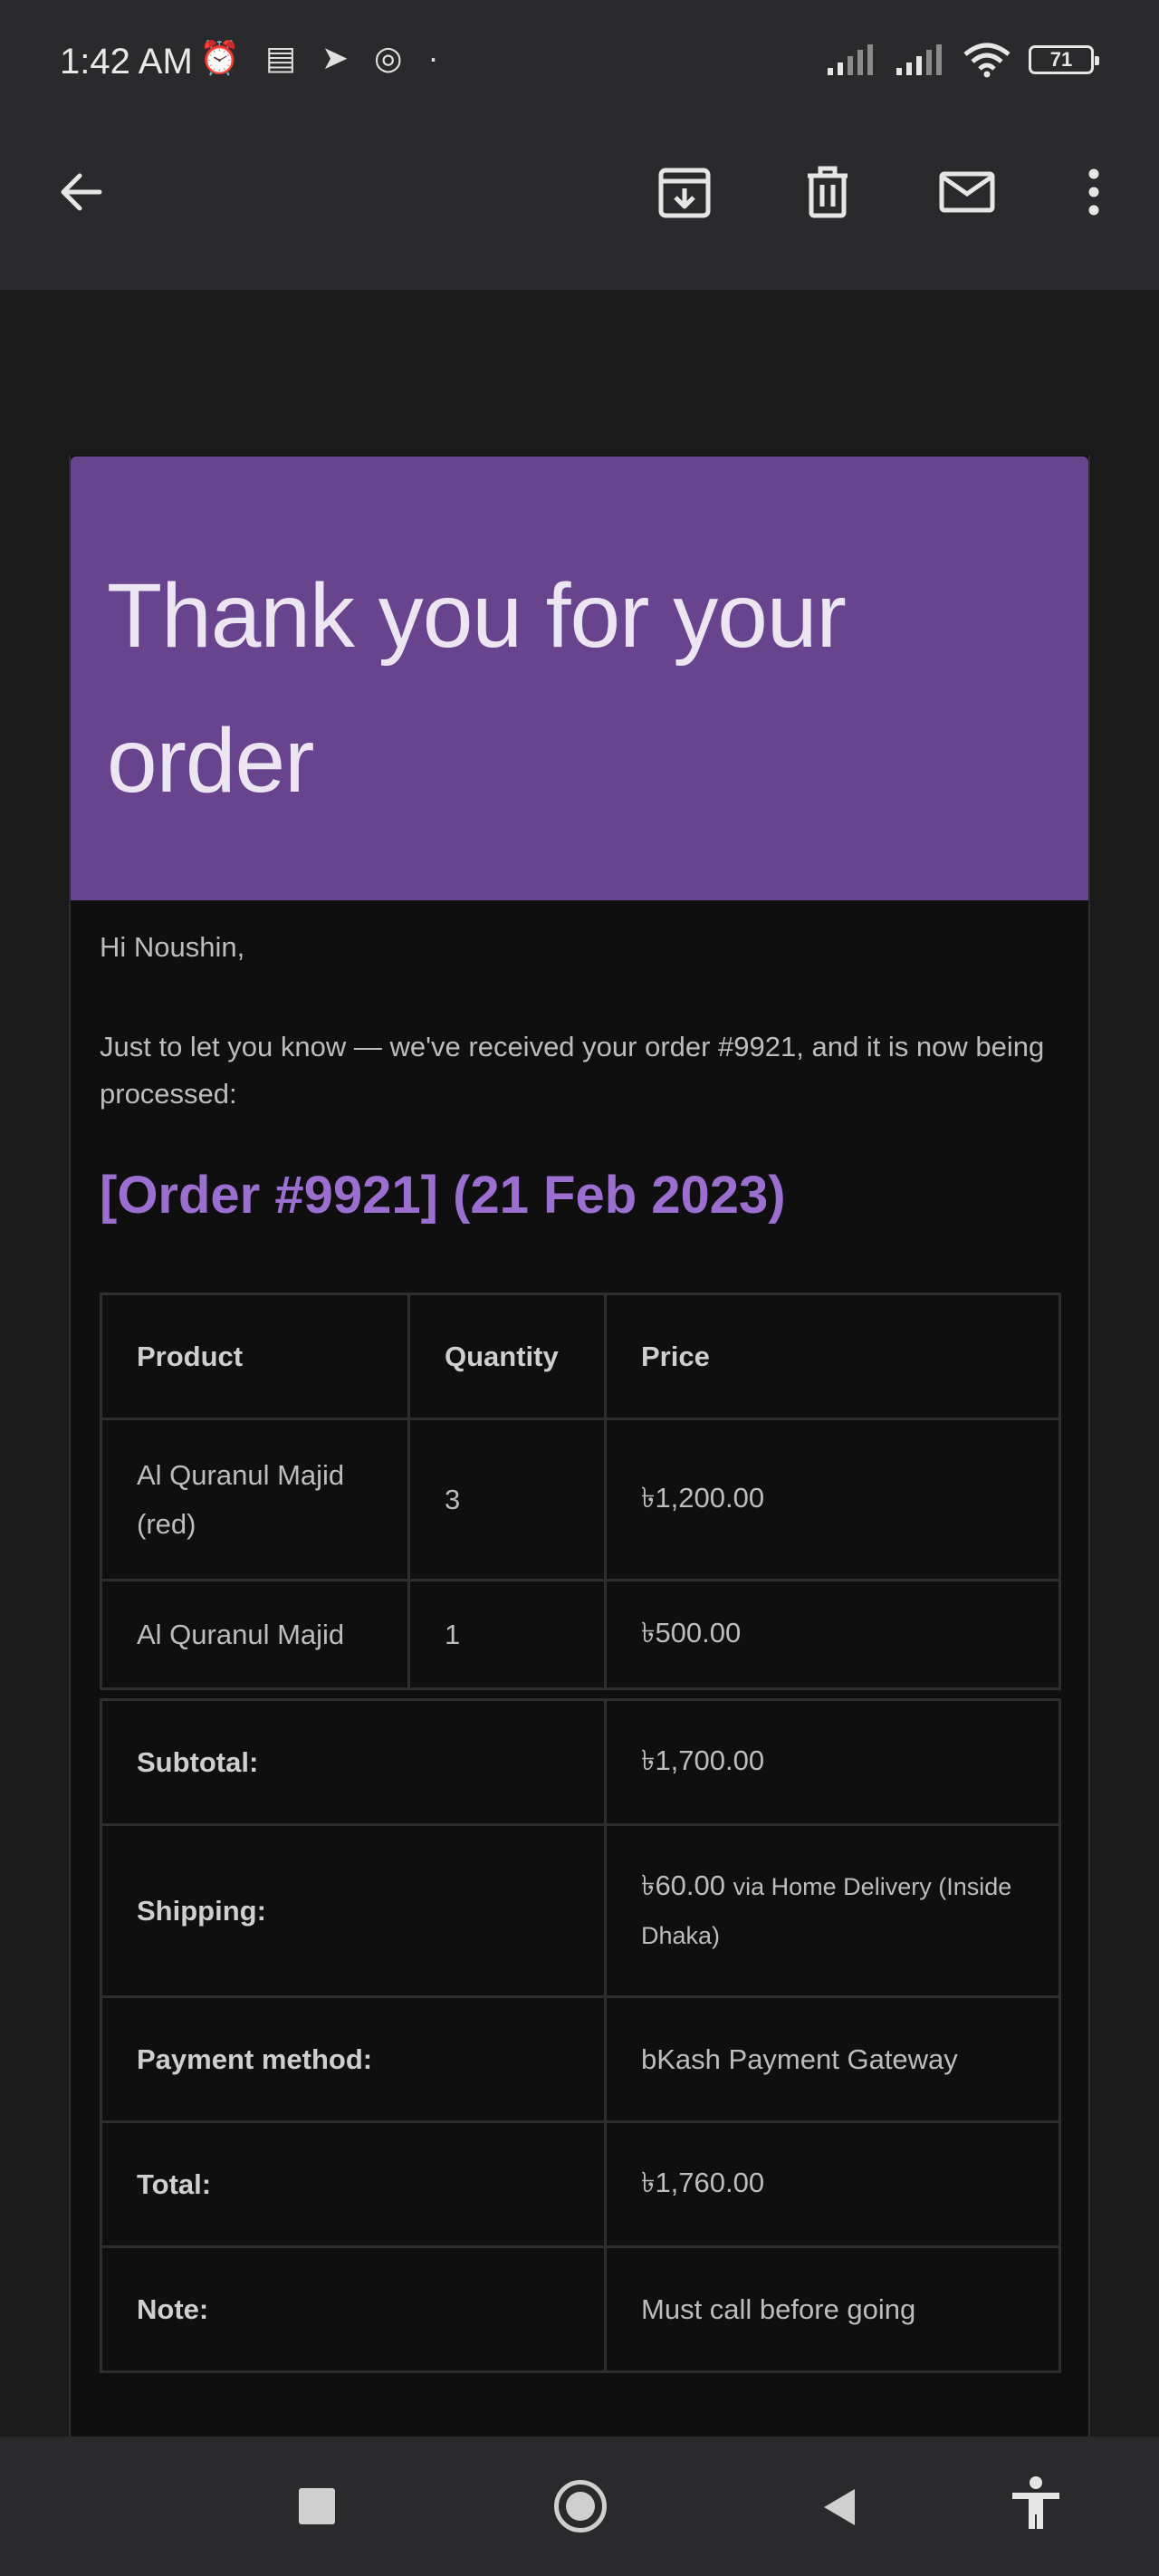  Describe the element at coordinates (987, 60) in the screenshot. I see `wifi-icon` at that location.